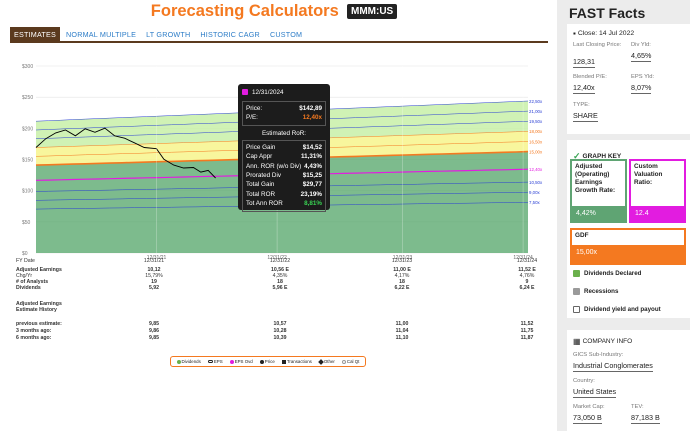  What do you see at coordinates (581, 105) in the screenshot?
I see `type-label: TYPE:` at bounding box center [581, 105].